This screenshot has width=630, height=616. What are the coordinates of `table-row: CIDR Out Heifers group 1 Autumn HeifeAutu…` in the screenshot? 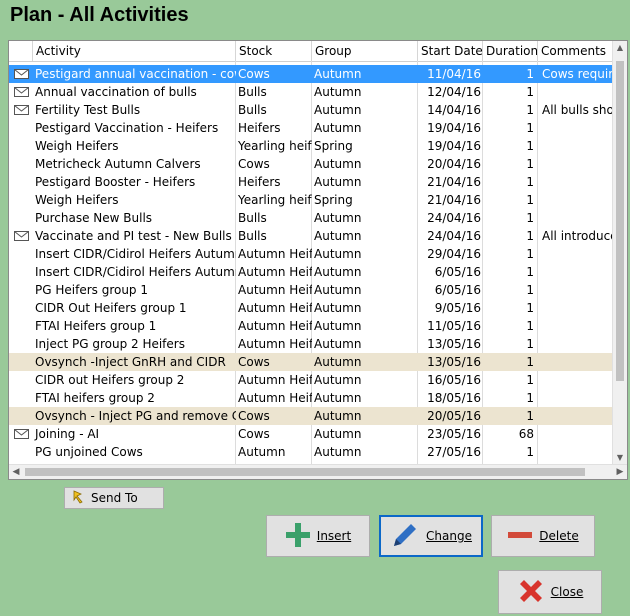 It's located at (312, 308).